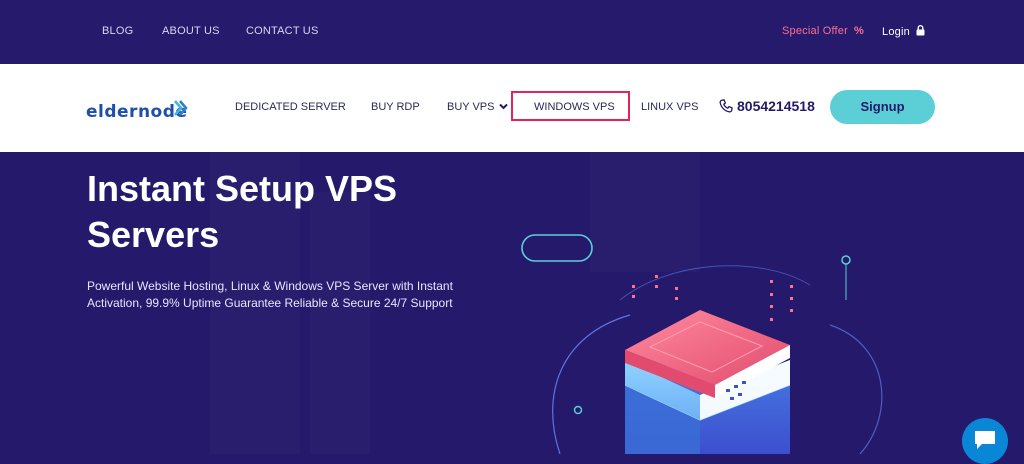 The height and width of the screenshot is (464, 1024). Describe the element at coordinates (669, 107) in the screenshot. I see `nav-linux-vps: LINUX VPS` at that location.